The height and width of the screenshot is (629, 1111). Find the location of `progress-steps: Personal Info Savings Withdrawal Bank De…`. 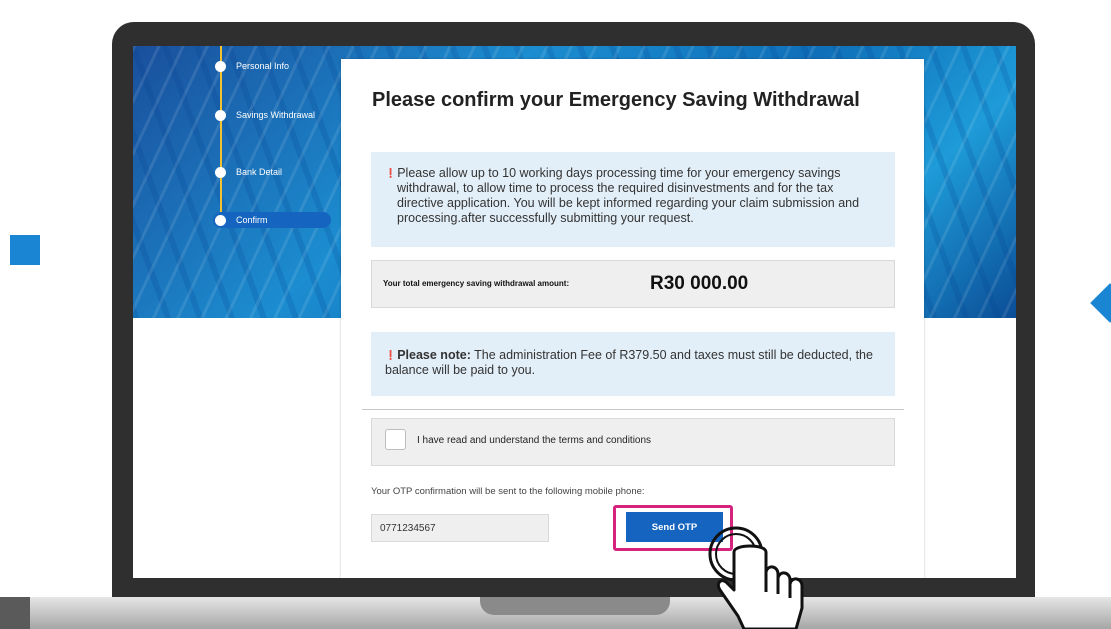

progress-steps: Personal Info Savings Withdrawal Bank De… is located at coordinates (273, 141).